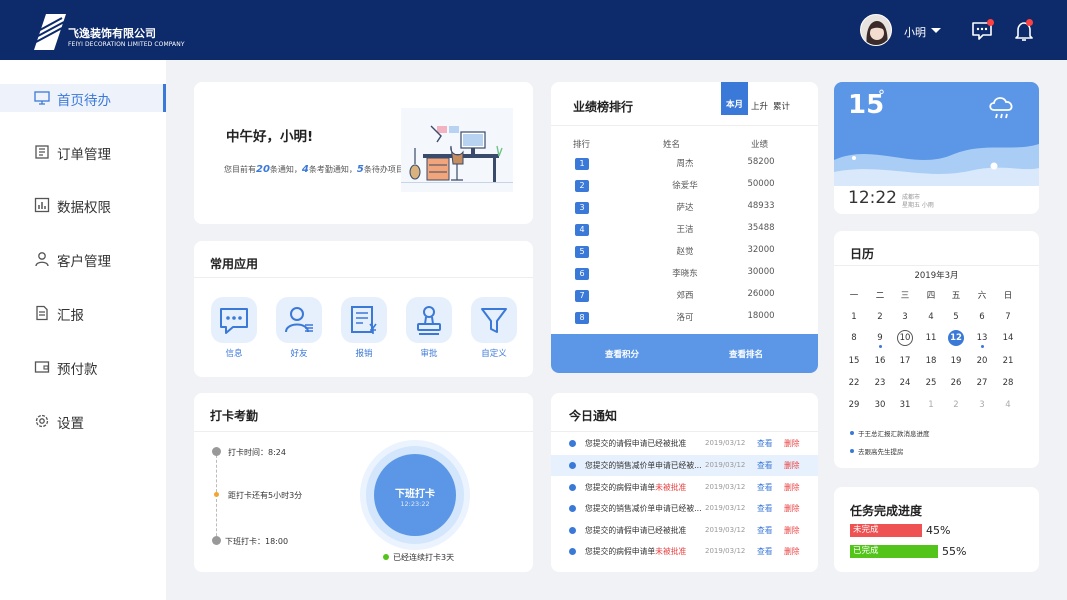  Describe the element at coordinates (956, 317) in the screenshot. I see `calendar-day: 5` at that location.